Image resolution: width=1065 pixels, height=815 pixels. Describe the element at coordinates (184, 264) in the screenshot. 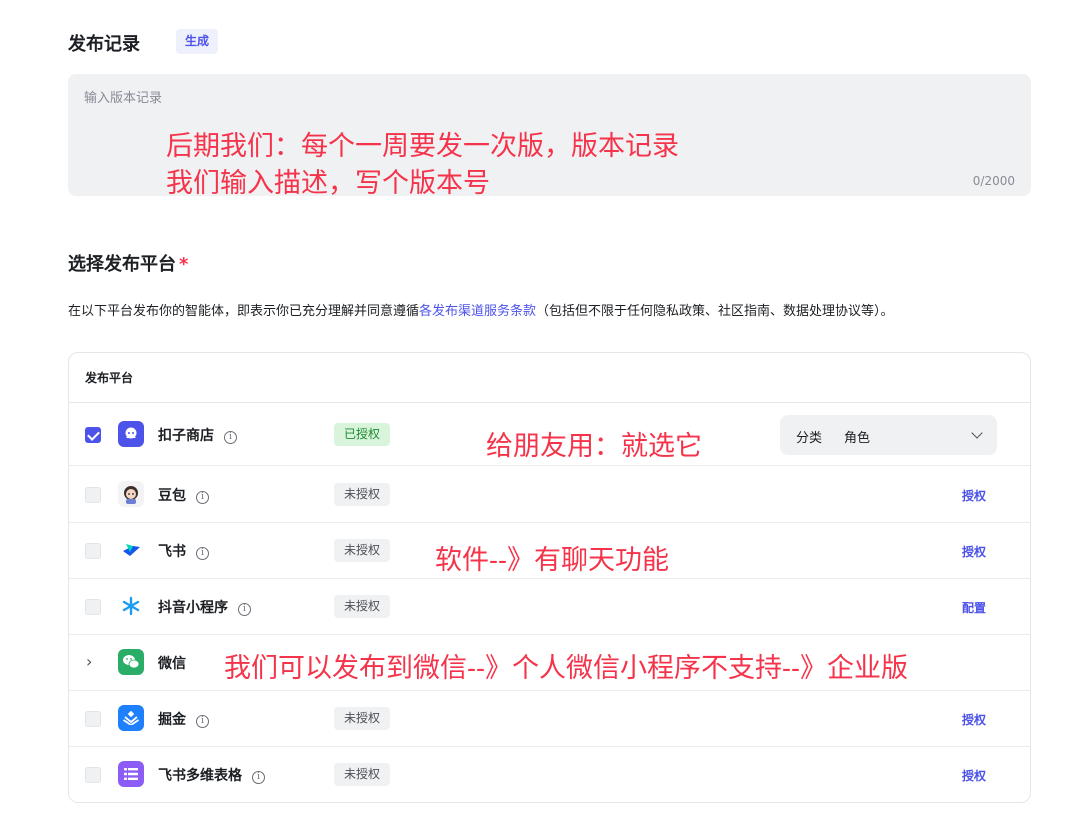

I see `required-mark: *` at that location.